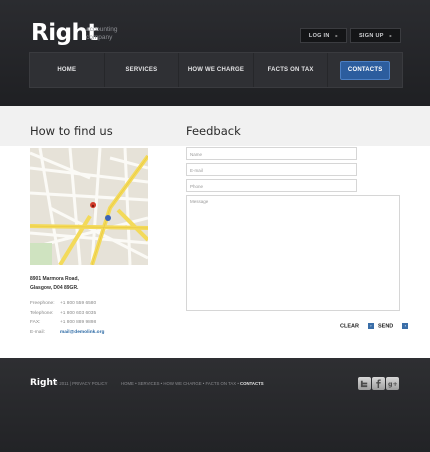 This screenshot has height=452, width=430. I want to click on footer-link-how-we-charge: HOW WE CHARGE, so click(182, 383).